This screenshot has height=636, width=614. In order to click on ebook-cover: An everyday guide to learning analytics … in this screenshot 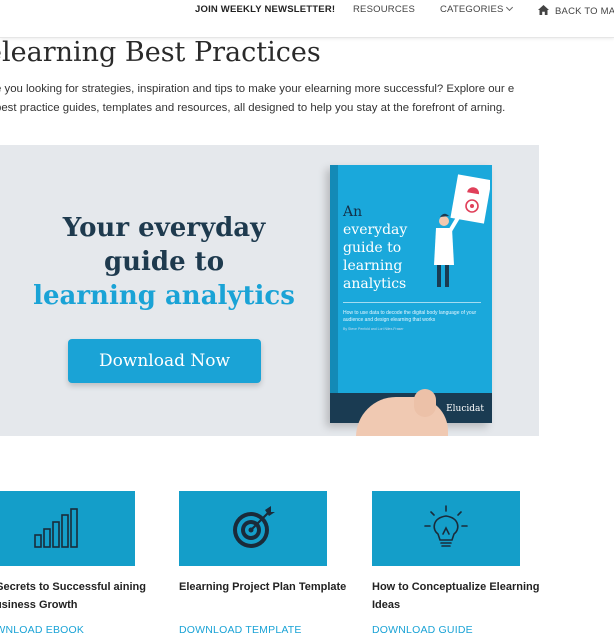, I will do `click(411, 294)`.